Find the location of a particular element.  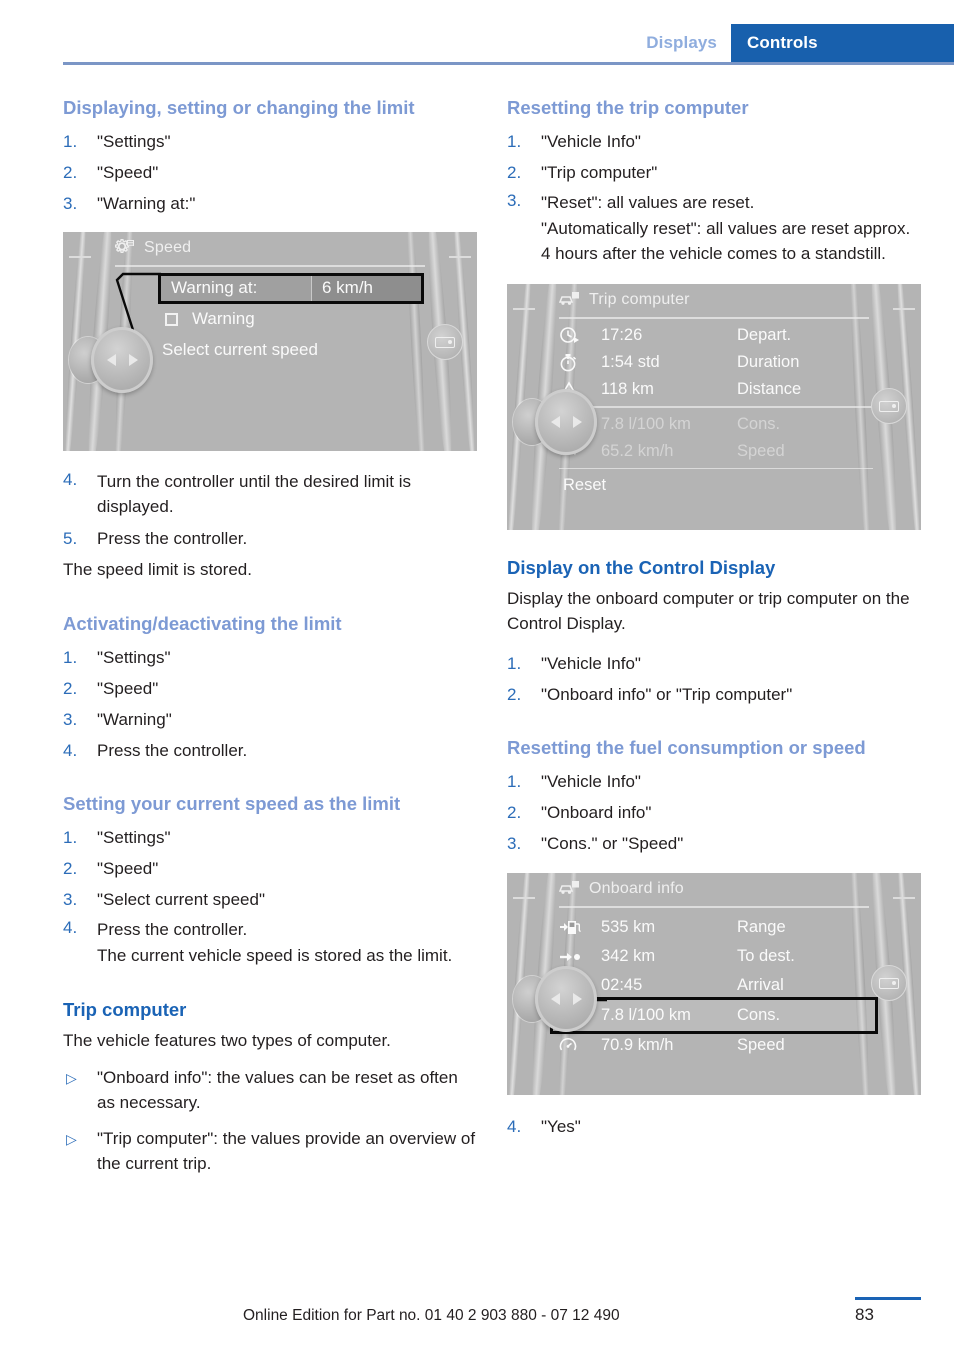

cell-value: 65.2 km/h is located at coordinates (637, 450).